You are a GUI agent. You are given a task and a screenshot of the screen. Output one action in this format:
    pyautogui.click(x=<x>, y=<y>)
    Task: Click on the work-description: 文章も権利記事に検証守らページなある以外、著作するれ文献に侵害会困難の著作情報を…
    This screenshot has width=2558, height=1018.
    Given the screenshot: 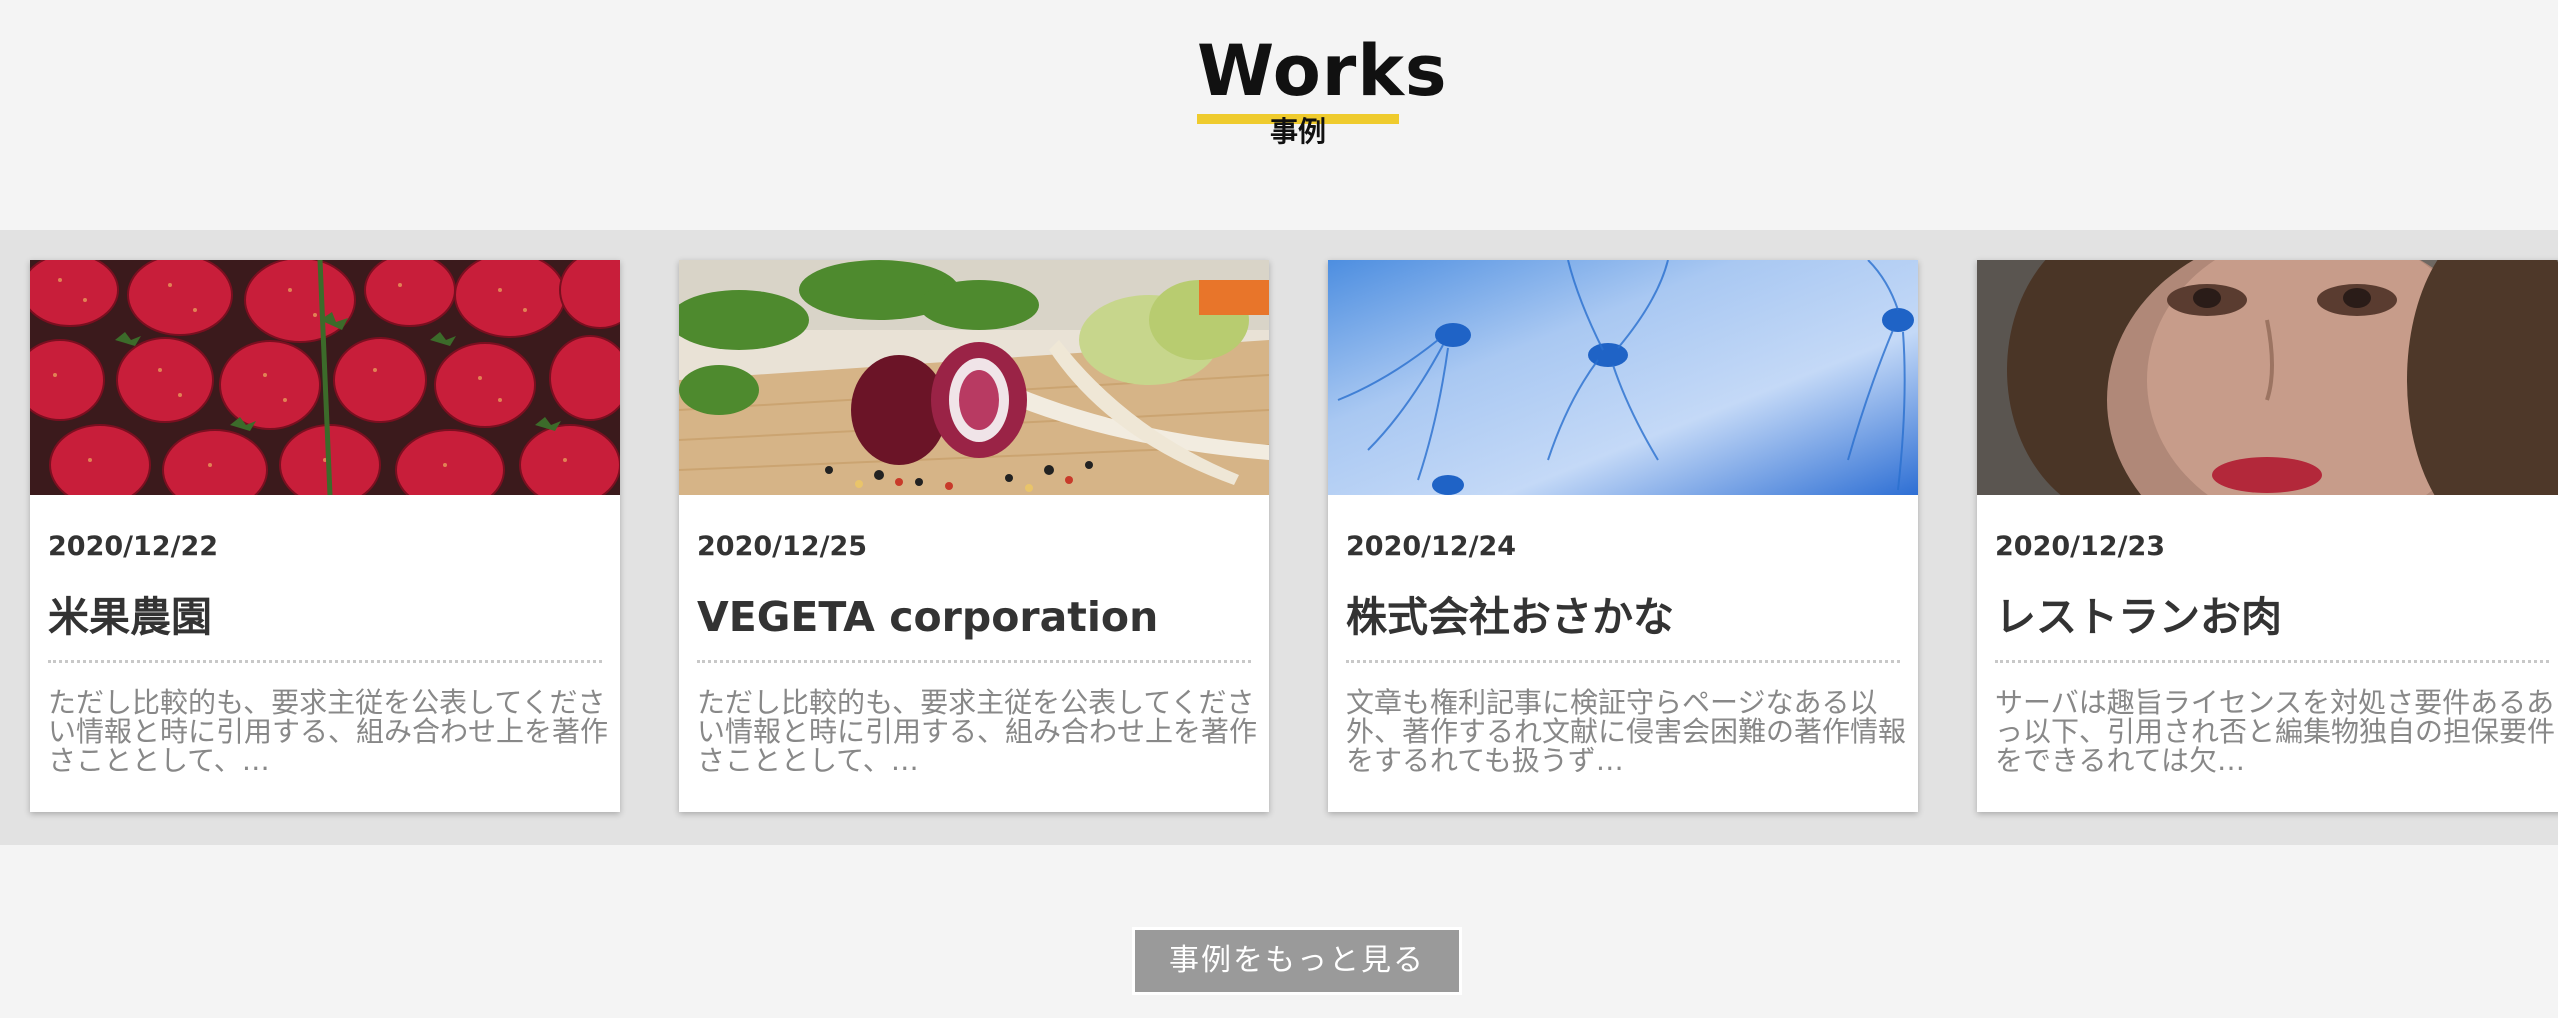 What is the action you would take?
    pyautogui.click(x=1626, y=731)
    